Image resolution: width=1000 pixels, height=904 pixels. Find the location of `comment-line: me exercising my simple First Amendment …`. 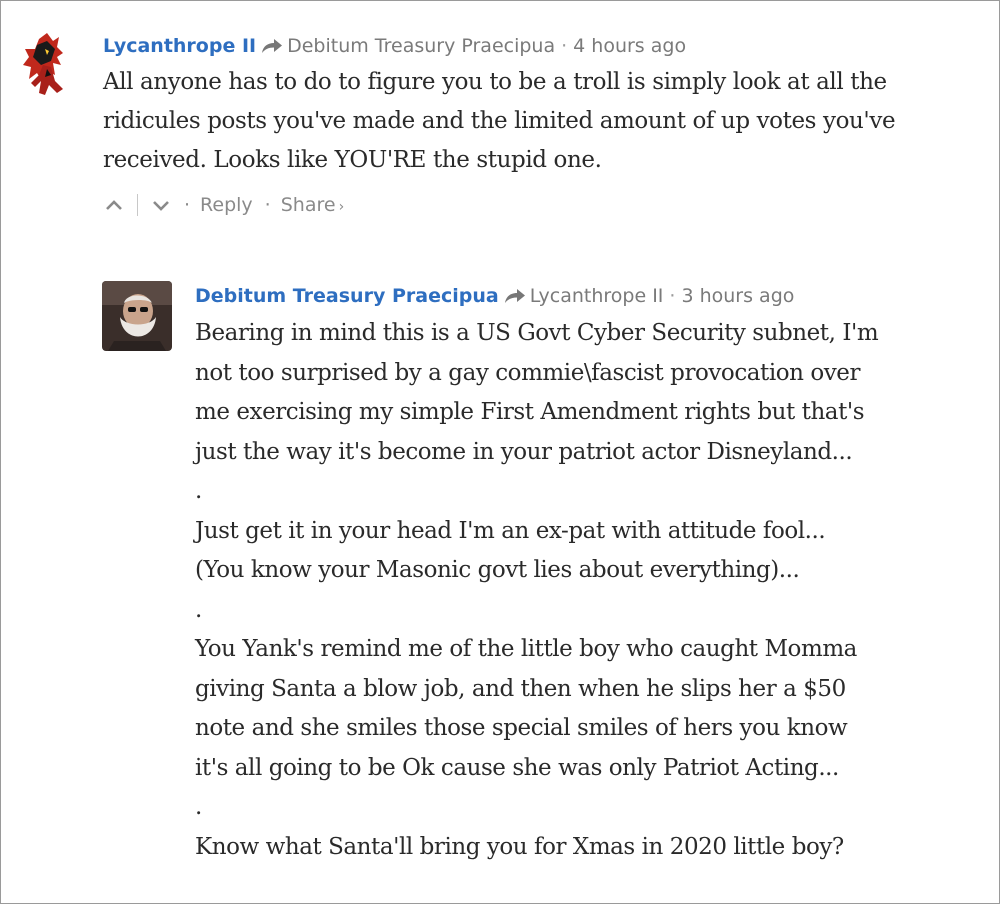

comment-line: me exercising my simple First Amendment … is located at coordinates (530, 412).